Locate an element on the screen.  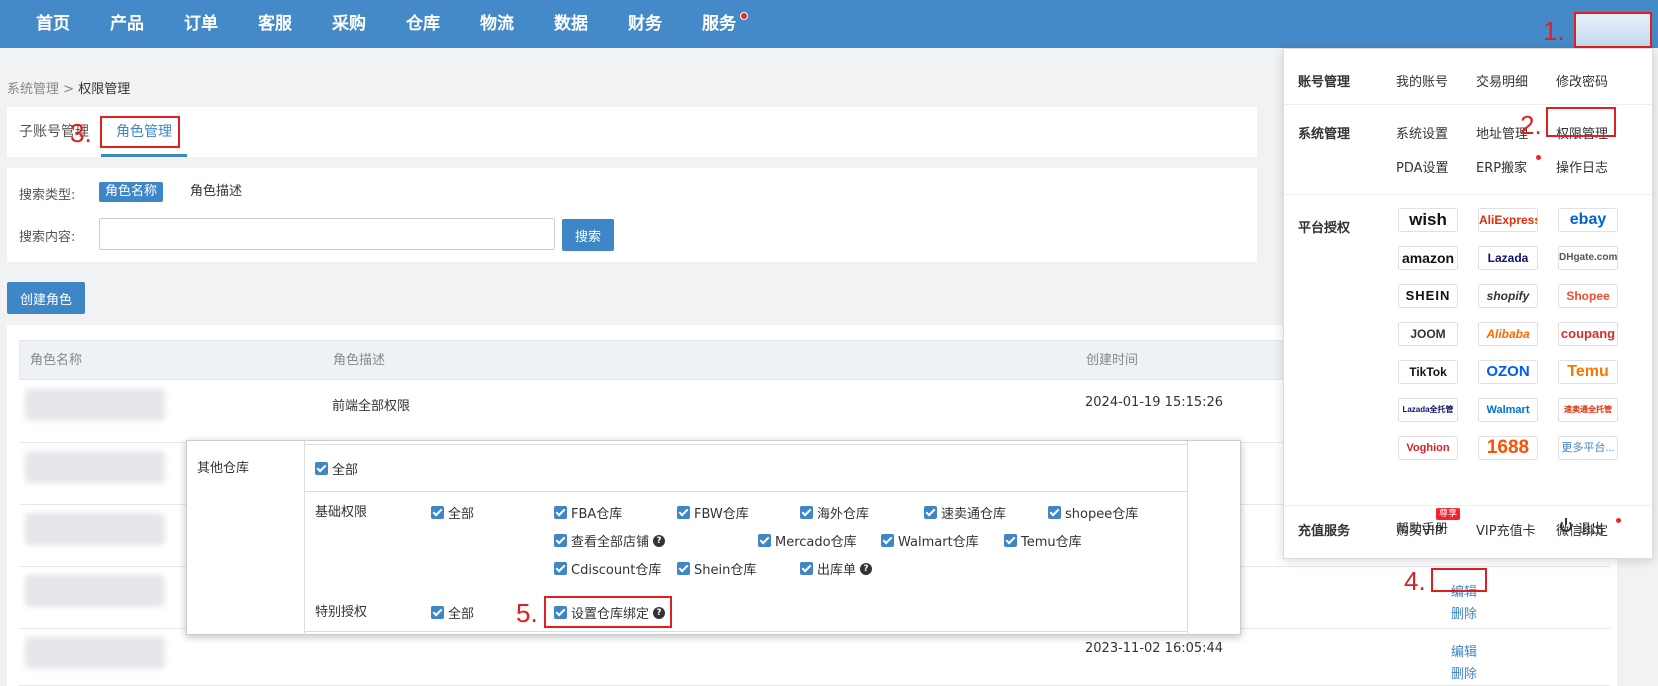
platform-logo-alibaba: Alibaba is located at coordinates (1508, 334).